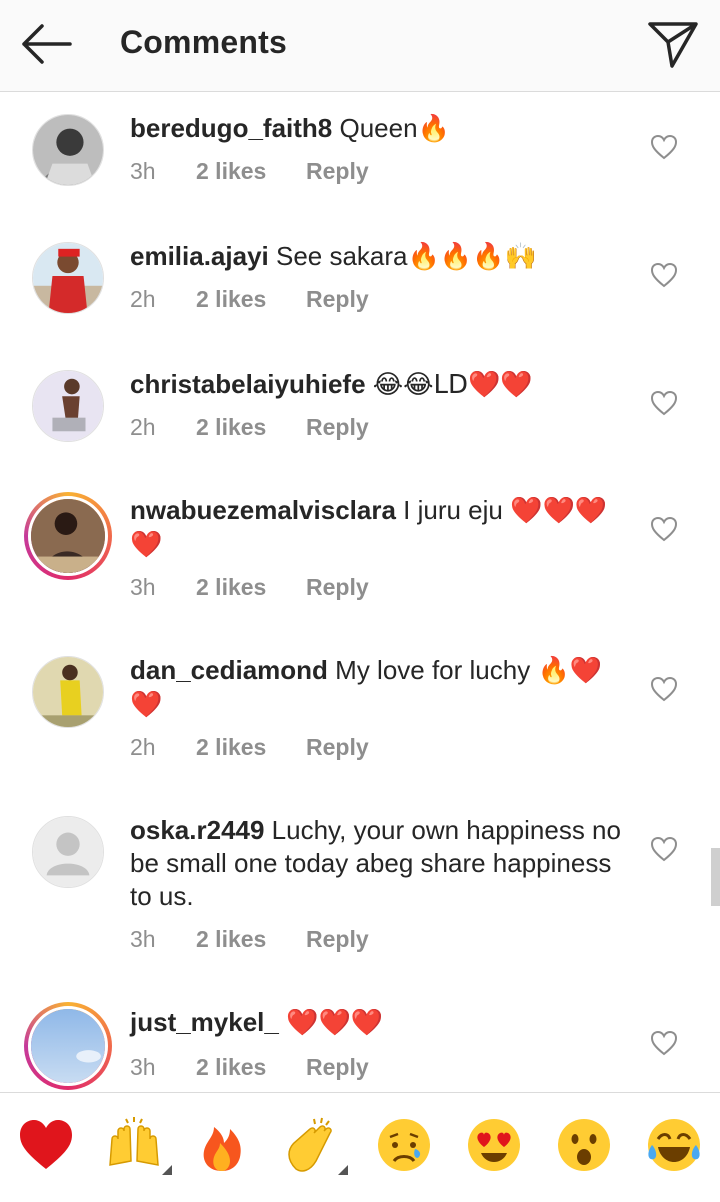  What do you see at coordinates (375, 128) in the screenshot?
I see `comment-body: Queen` at bounding box center [375, 128].